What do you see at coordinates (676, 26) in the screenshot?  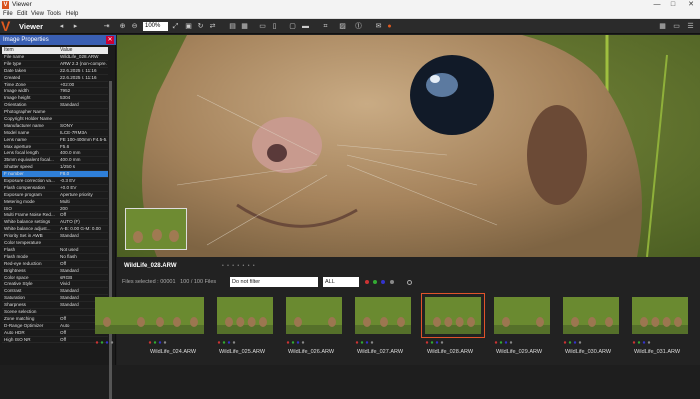 I see `single-view-icon: ▭` at bounding box center [676, 26].